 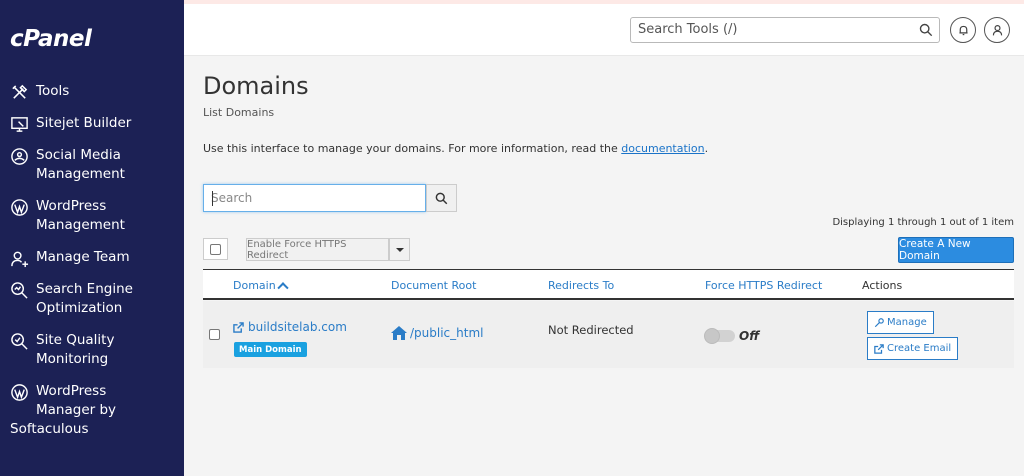 I want to click on sidebar-item-label-line2: Manager by, so click(x=76, y=410).